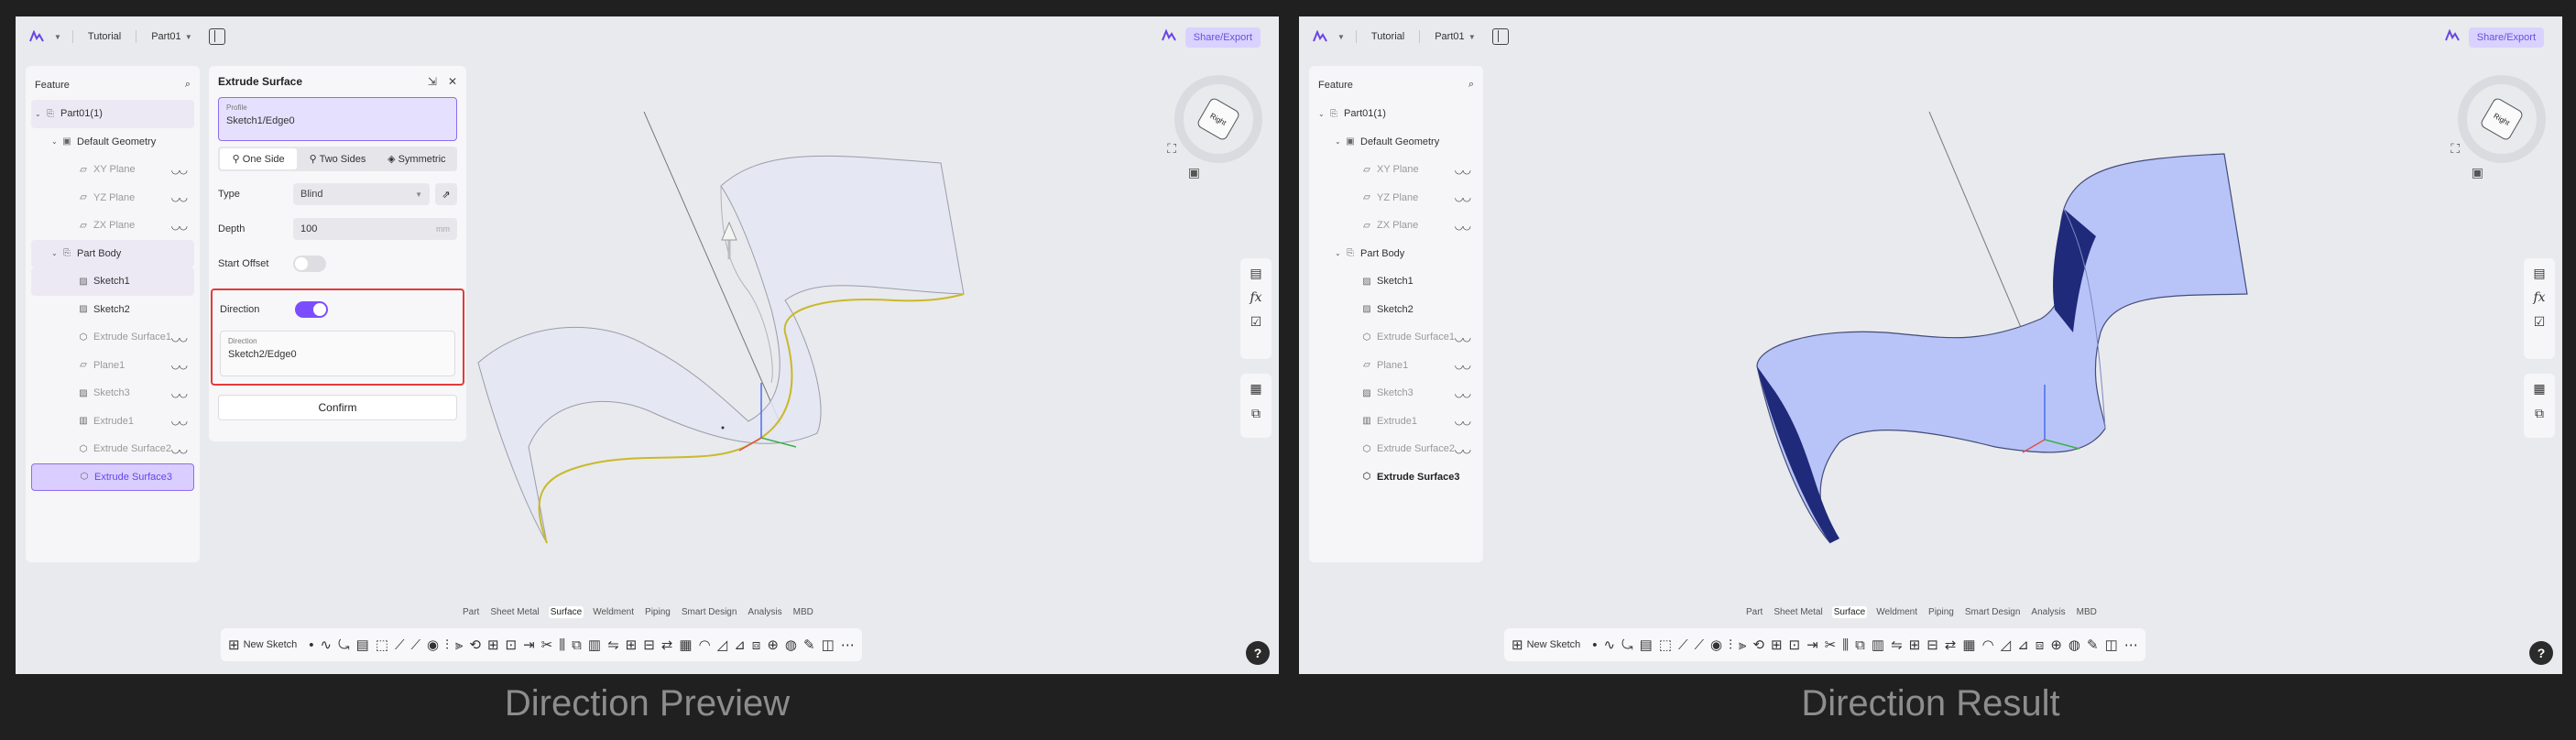 This screenshot has height=740, width=2576. Describe the element at coordinates (1831, 645) in the screenshot. I see `trim-tool-icon: ✂` at that location.